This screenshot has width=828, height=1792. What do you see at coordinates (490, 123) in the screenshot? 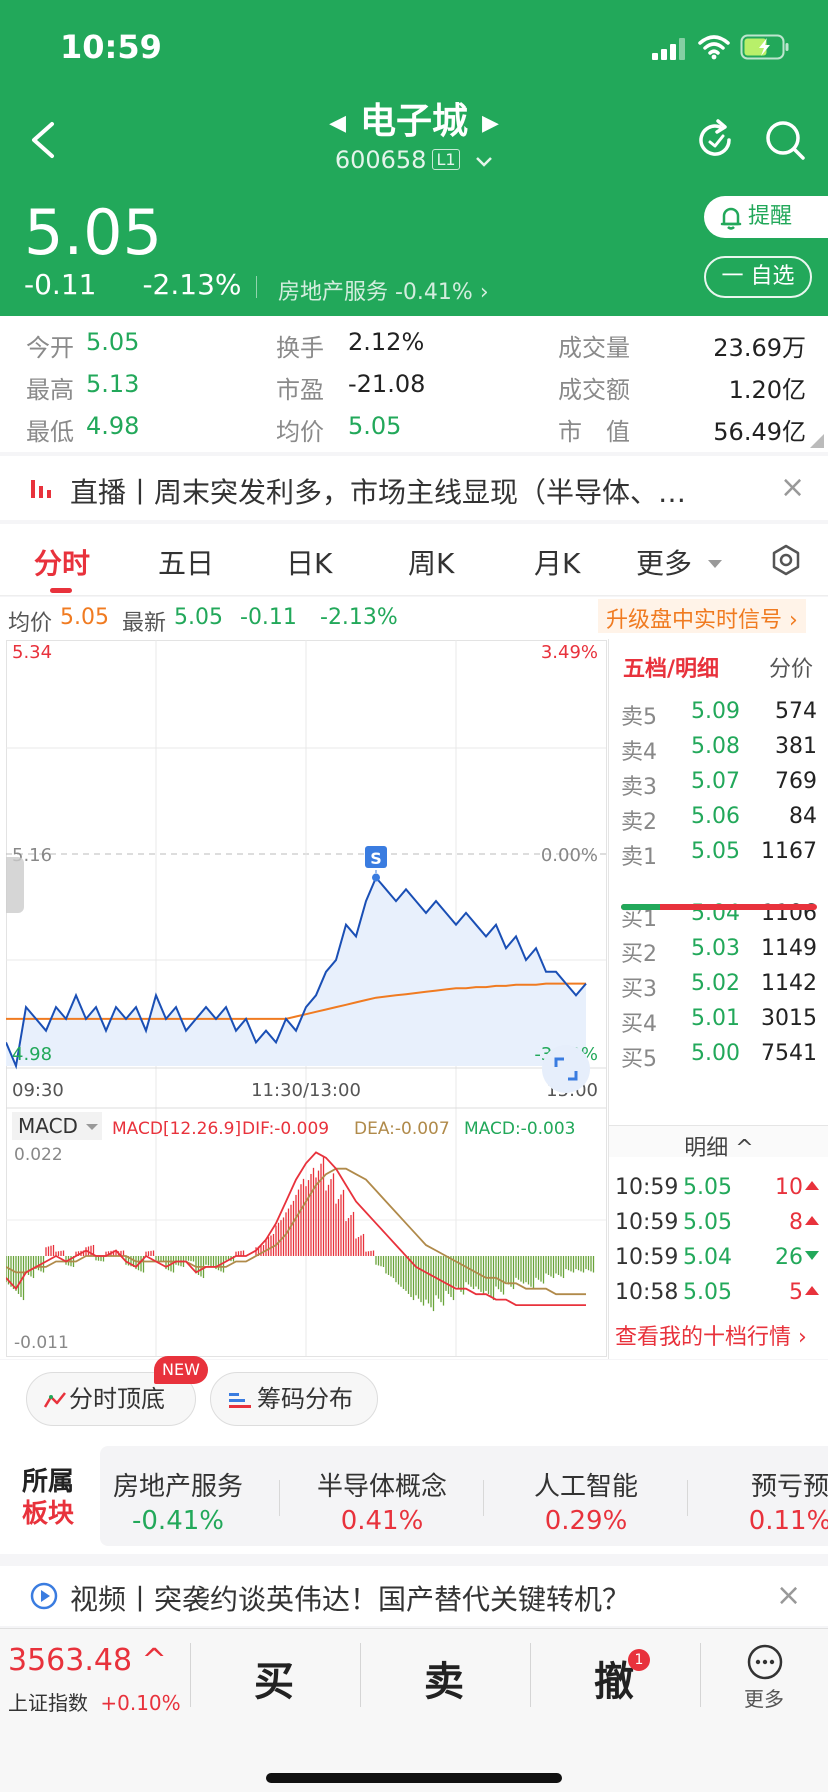
I see `next-stock-icon: ▶` at bounding box center [490, 123].